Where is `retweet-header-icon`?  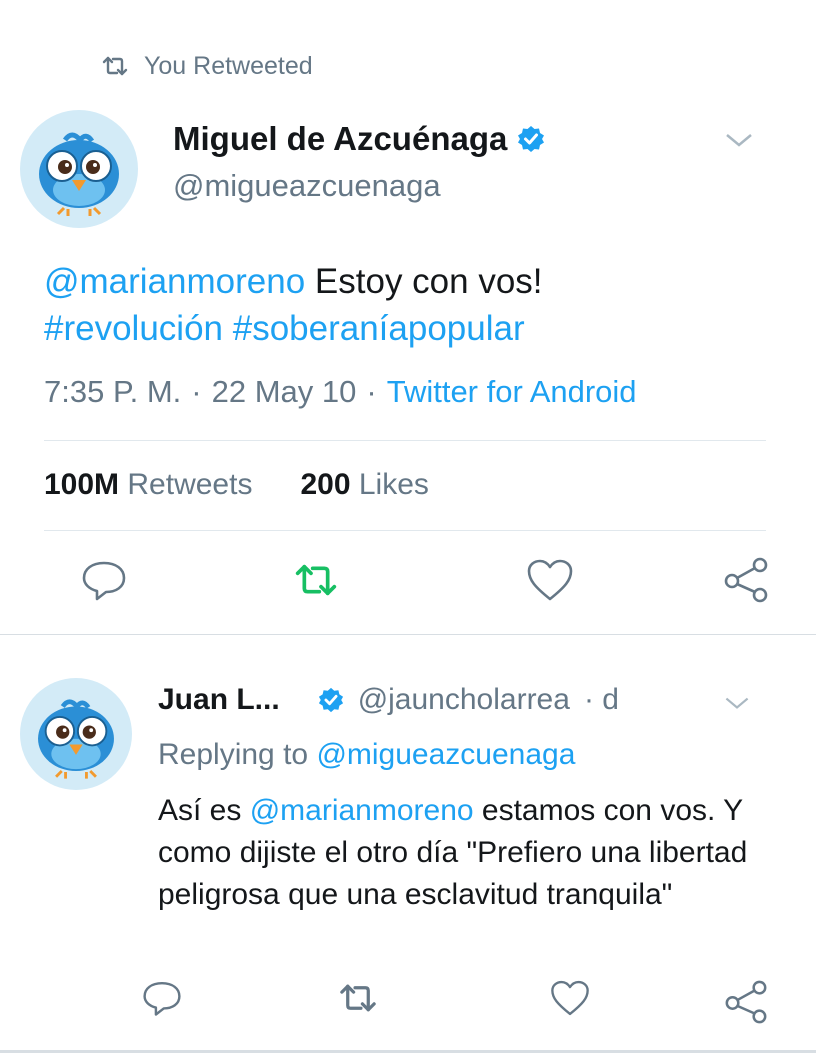
retweet-header-icon is located at coordinates (115, 66).